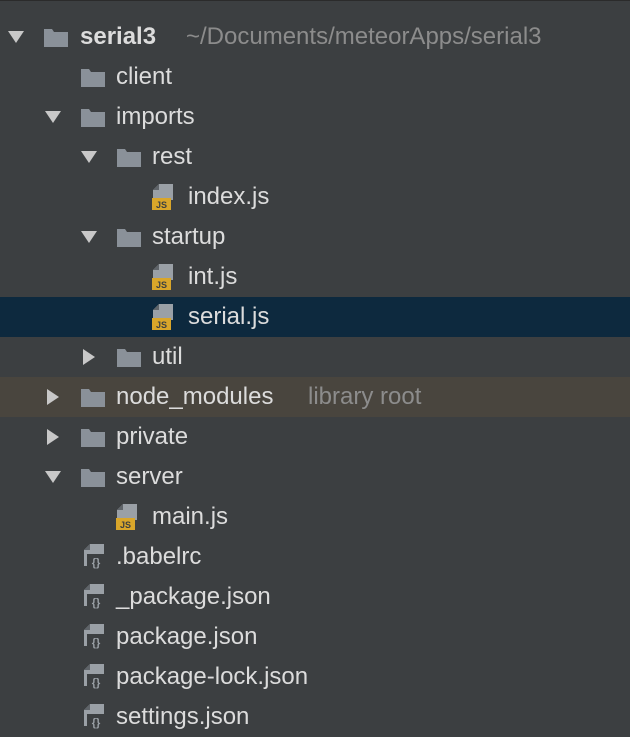  I want to click on tree-row-server: server, so click(315, 477).